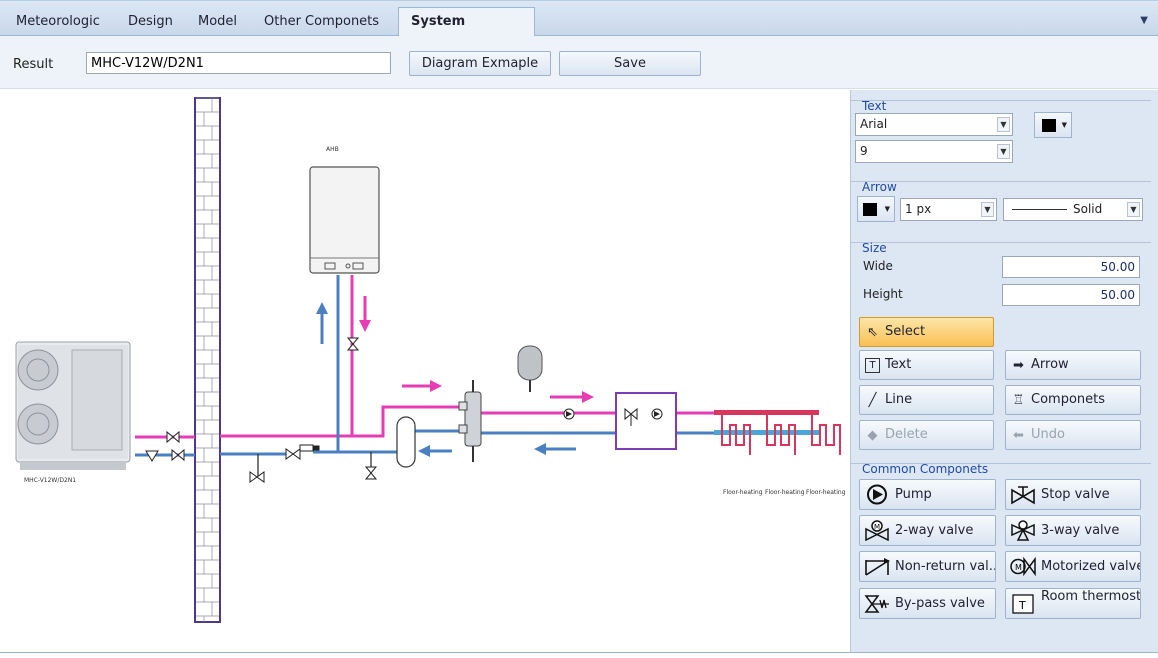 The width and height of the screenshot is (1158, 658). Describe the element at coordinates (1073, 435) in the screenshot. I see `undo-tool-button: ⬅ Undo` at that location.